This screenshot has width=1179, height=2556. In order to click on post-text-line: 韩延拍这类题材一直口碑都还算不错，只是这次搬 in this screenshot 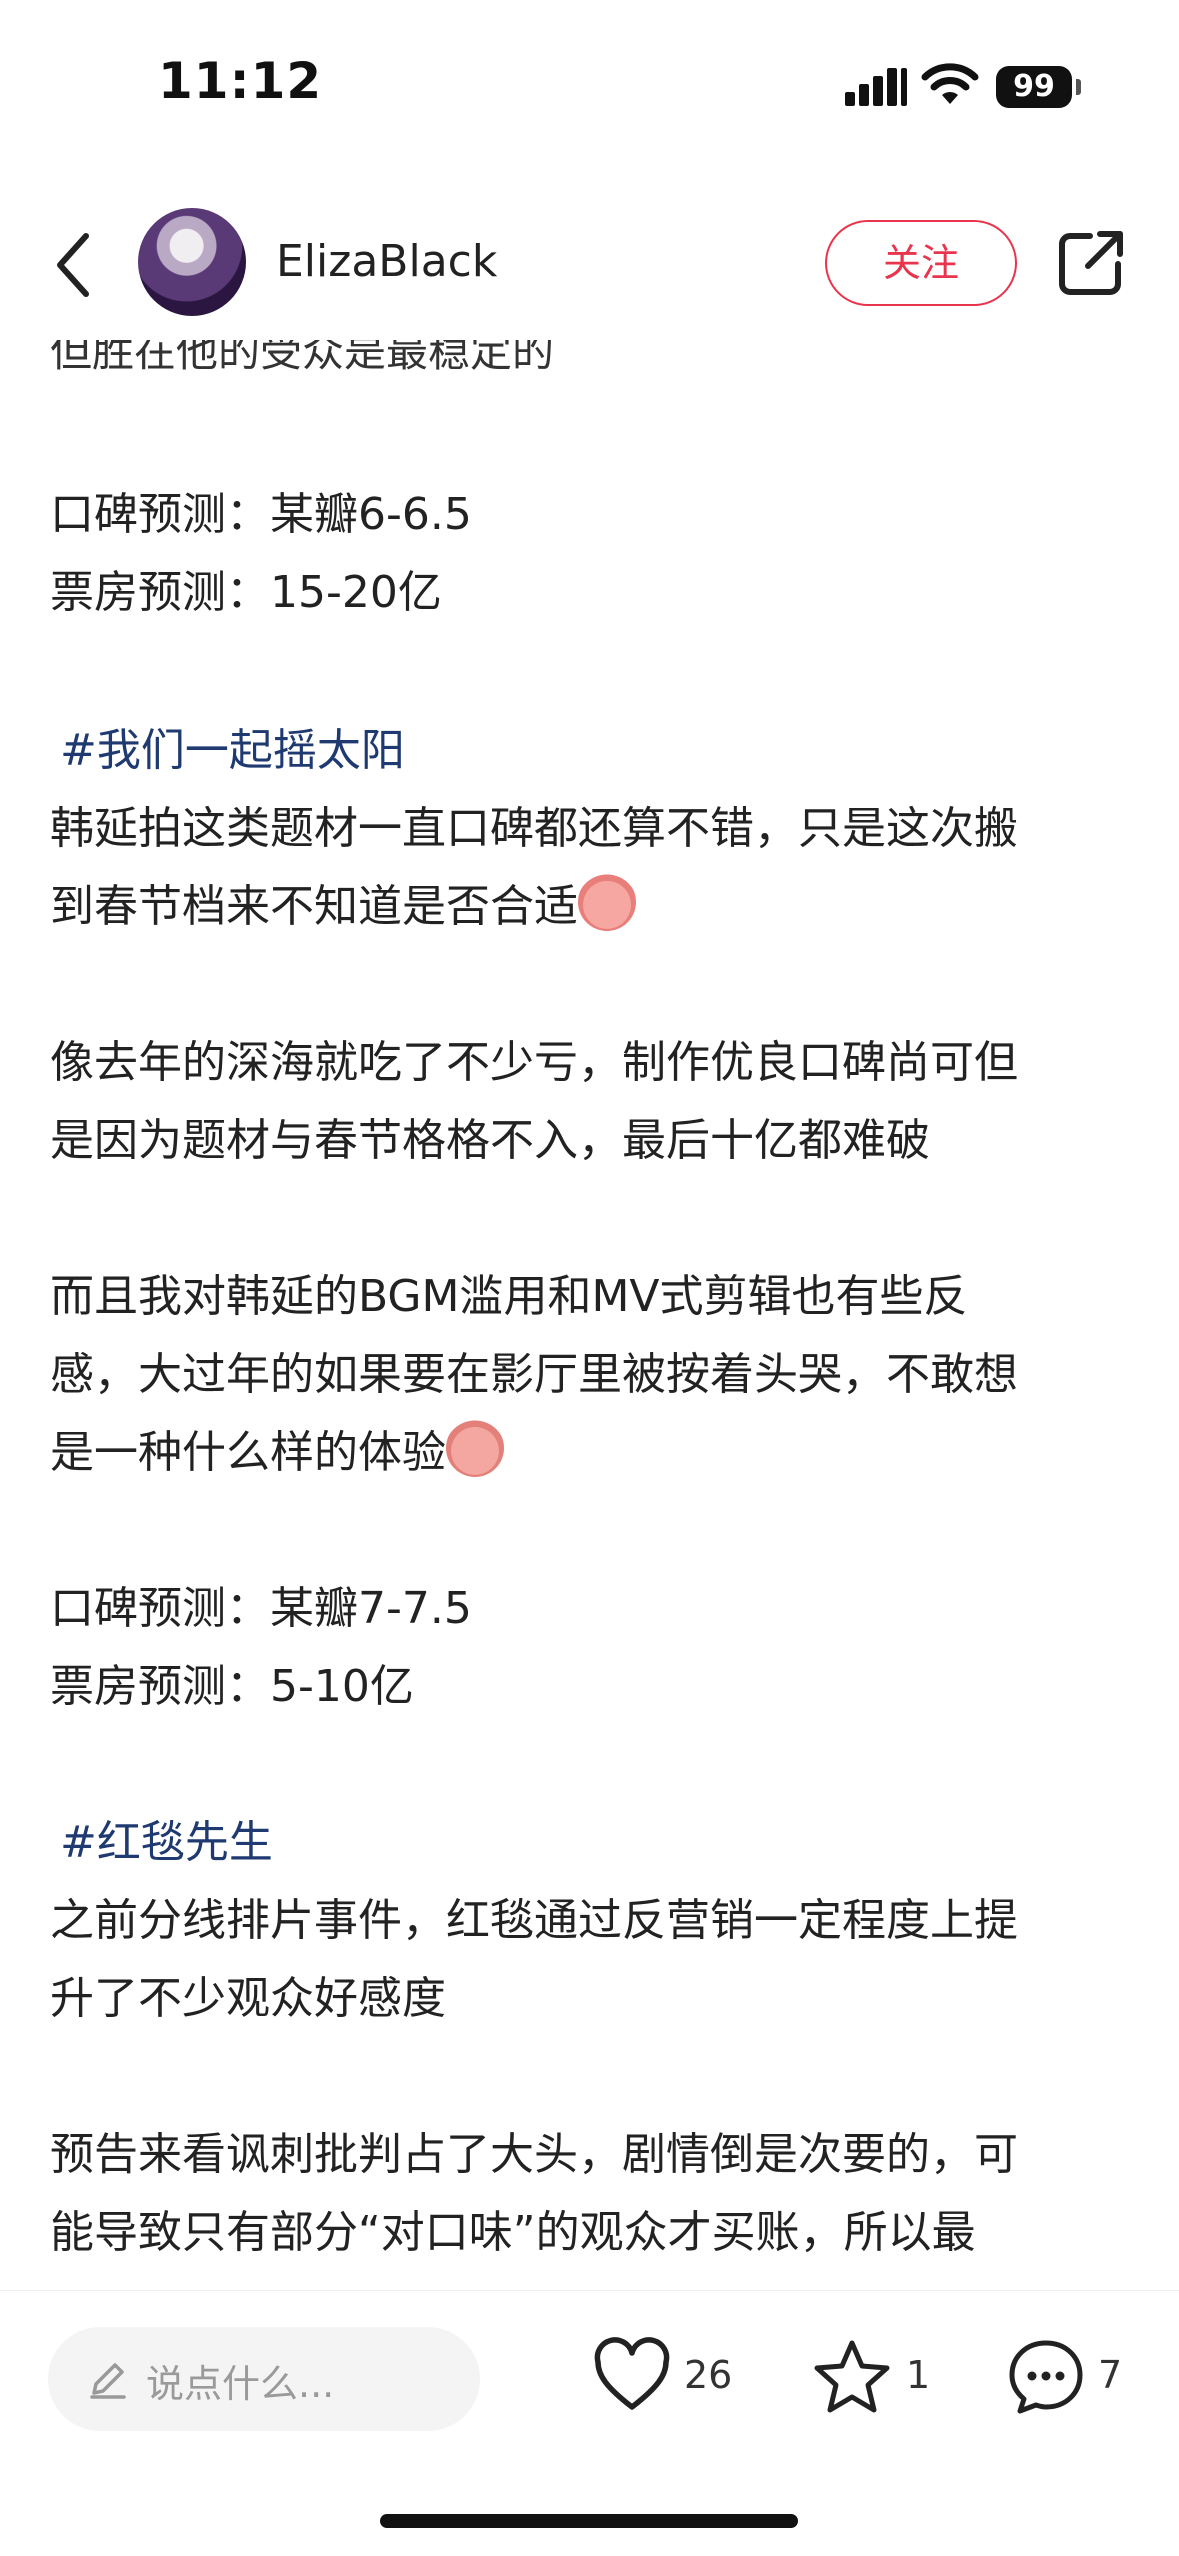, I will do `click(534, 828)`.